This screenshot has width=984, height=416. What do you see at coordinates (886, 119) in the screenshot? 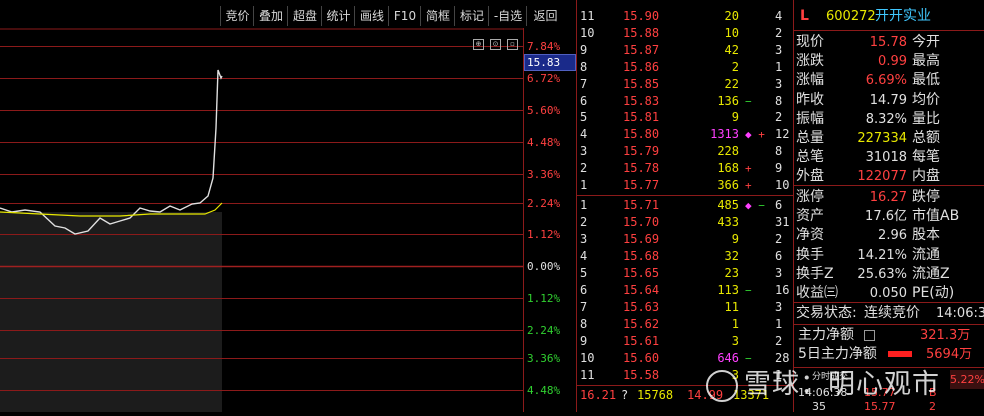
I see `info-value: 8.32%` at bounding box center [886, 119].